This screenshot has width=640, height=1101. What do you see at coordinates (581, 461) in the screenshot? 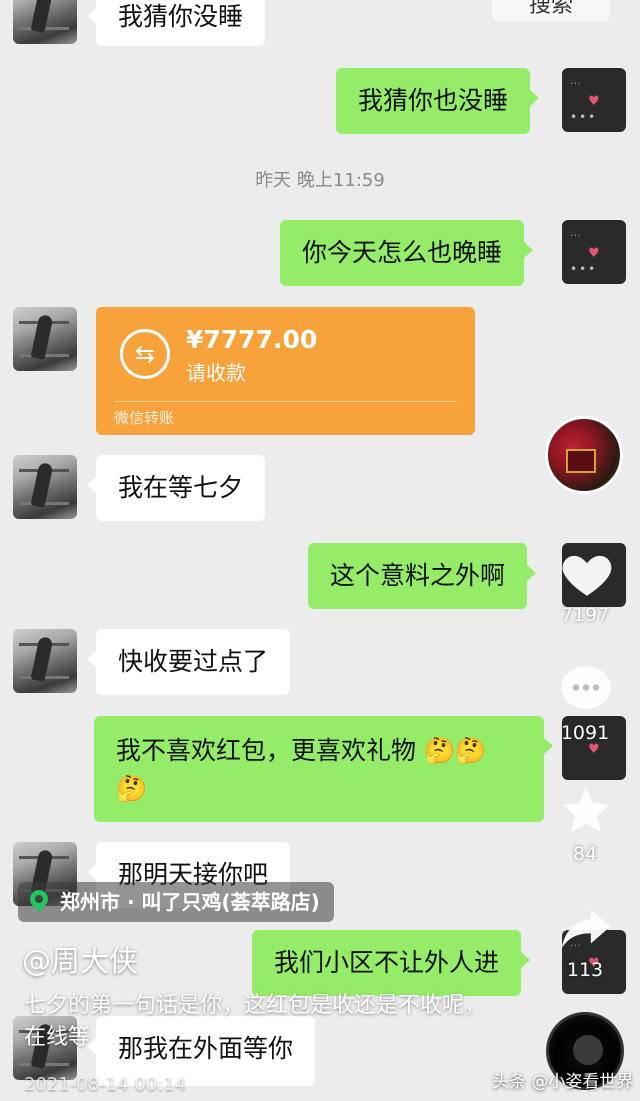
I see `gift-box-icon` at bounding box center [581, 461].